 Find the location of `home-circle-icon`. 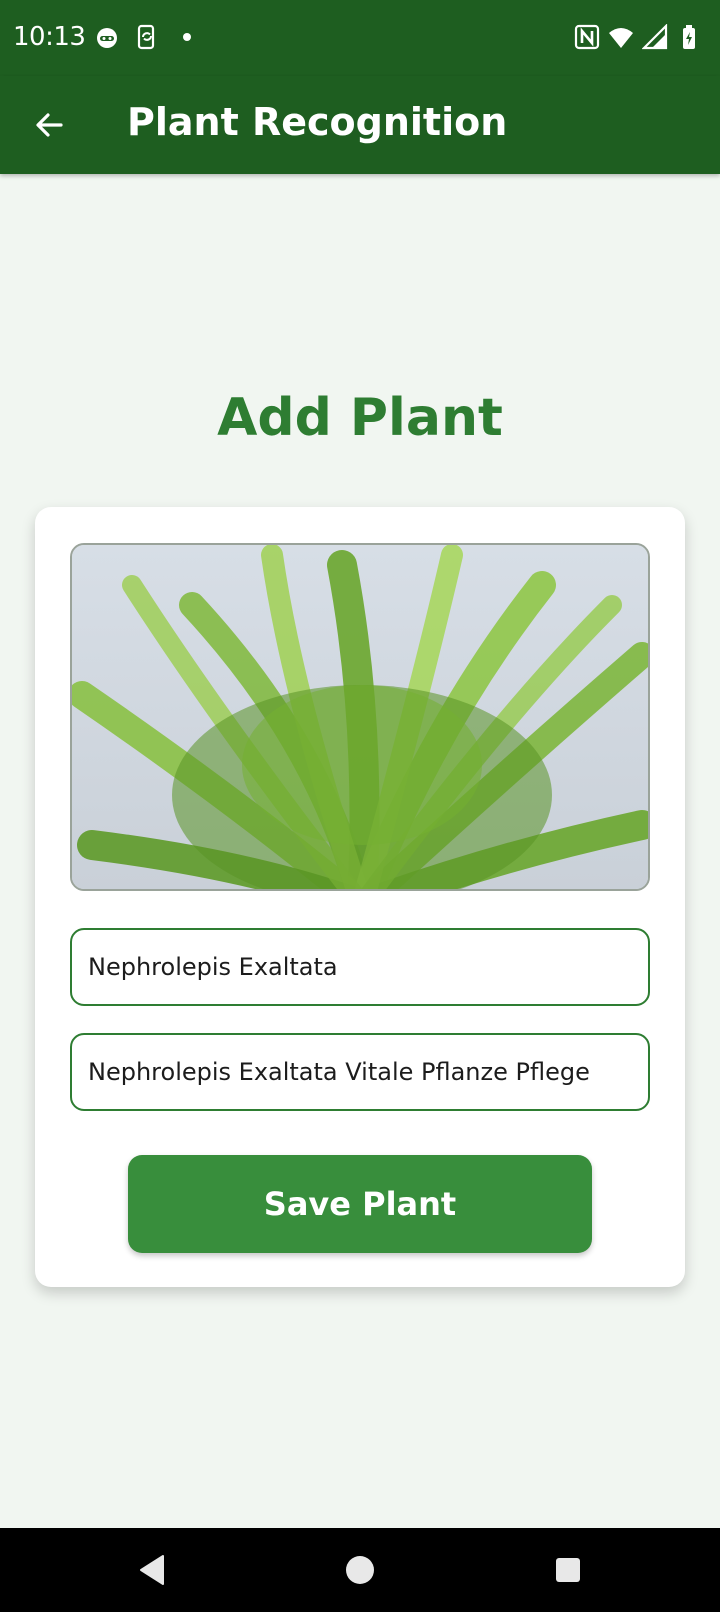

home-circle-icon is located at coordinates (360, 1570).